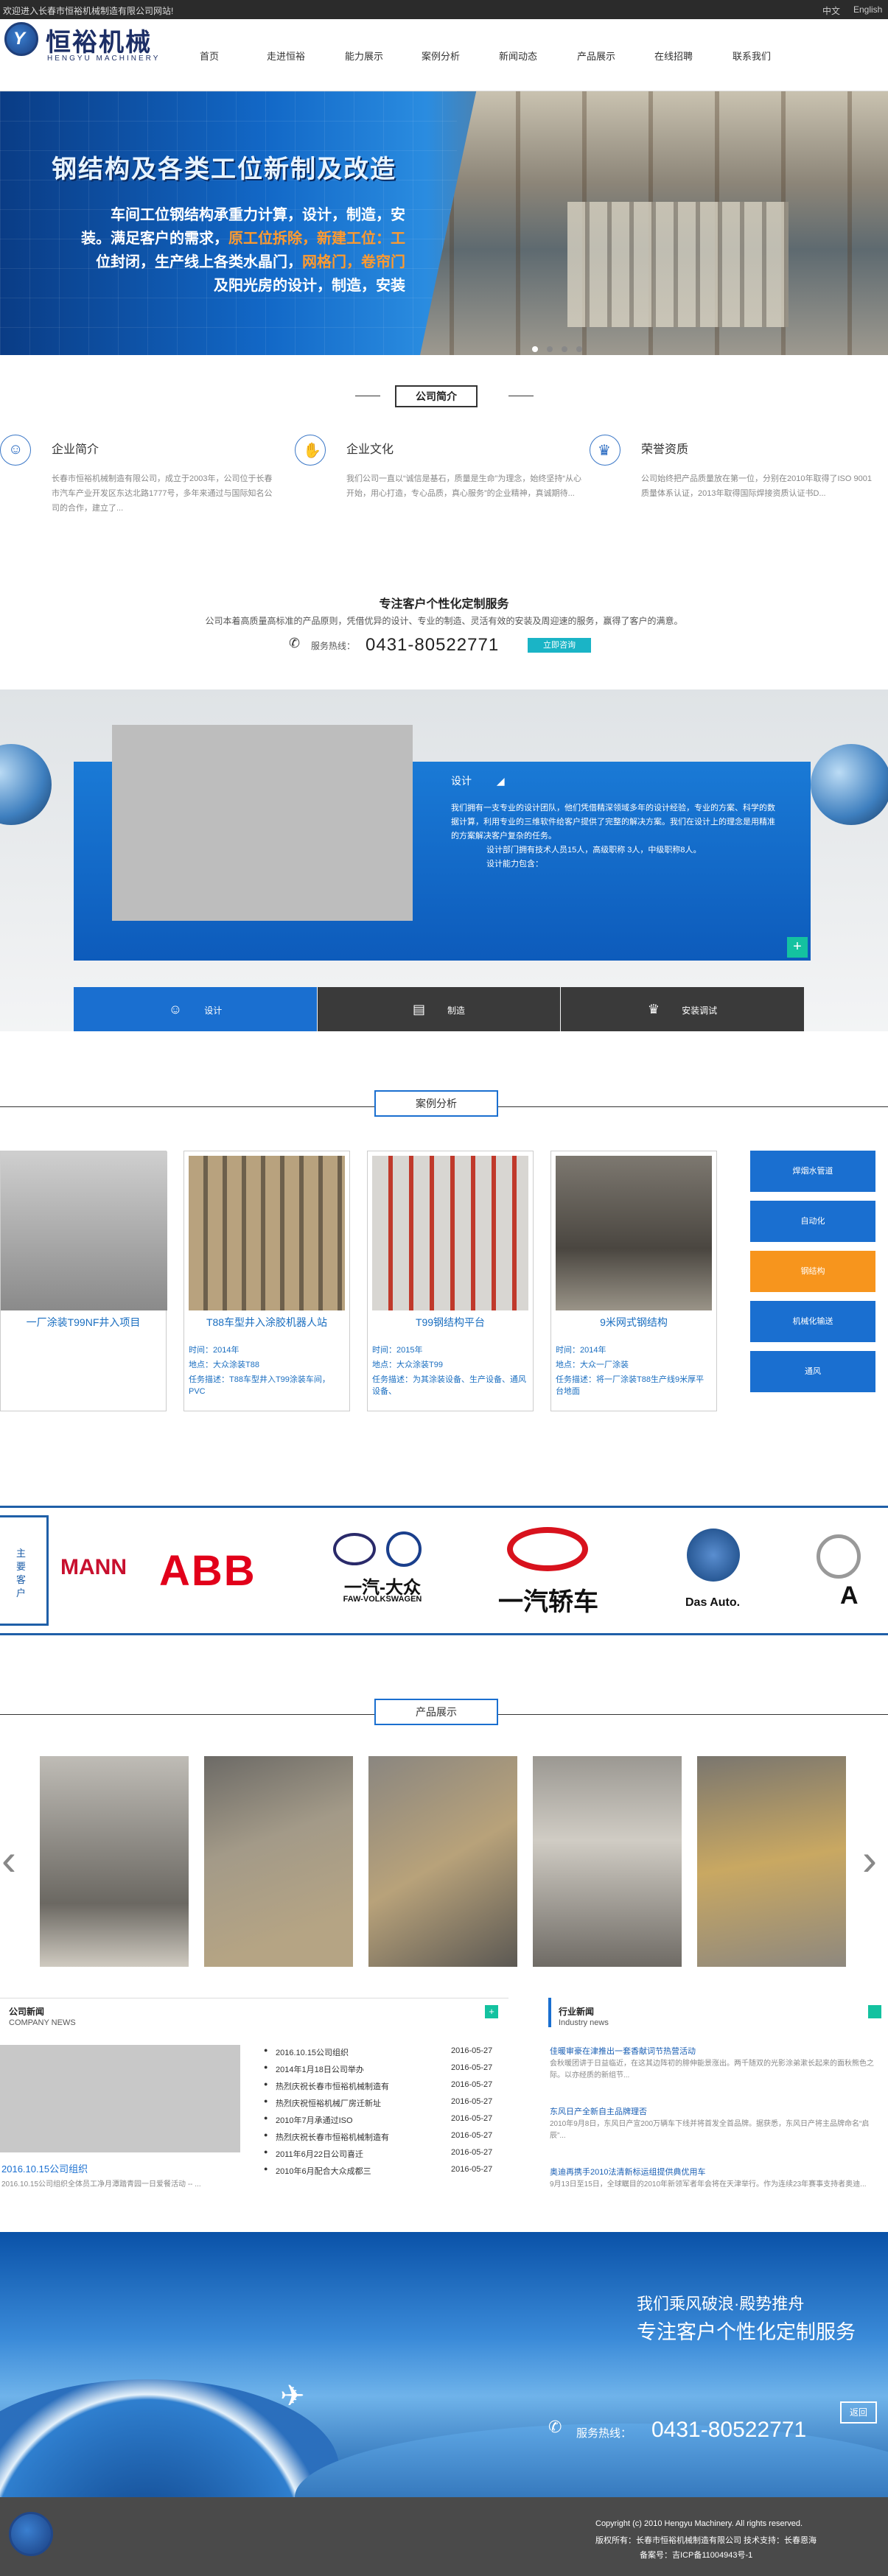 The height and width of the screenshot is (2576, 888). What do you see at coordinates (797, 947) in the screenshot?
I see `service-more-button: +` at bounding box center [797, 947].